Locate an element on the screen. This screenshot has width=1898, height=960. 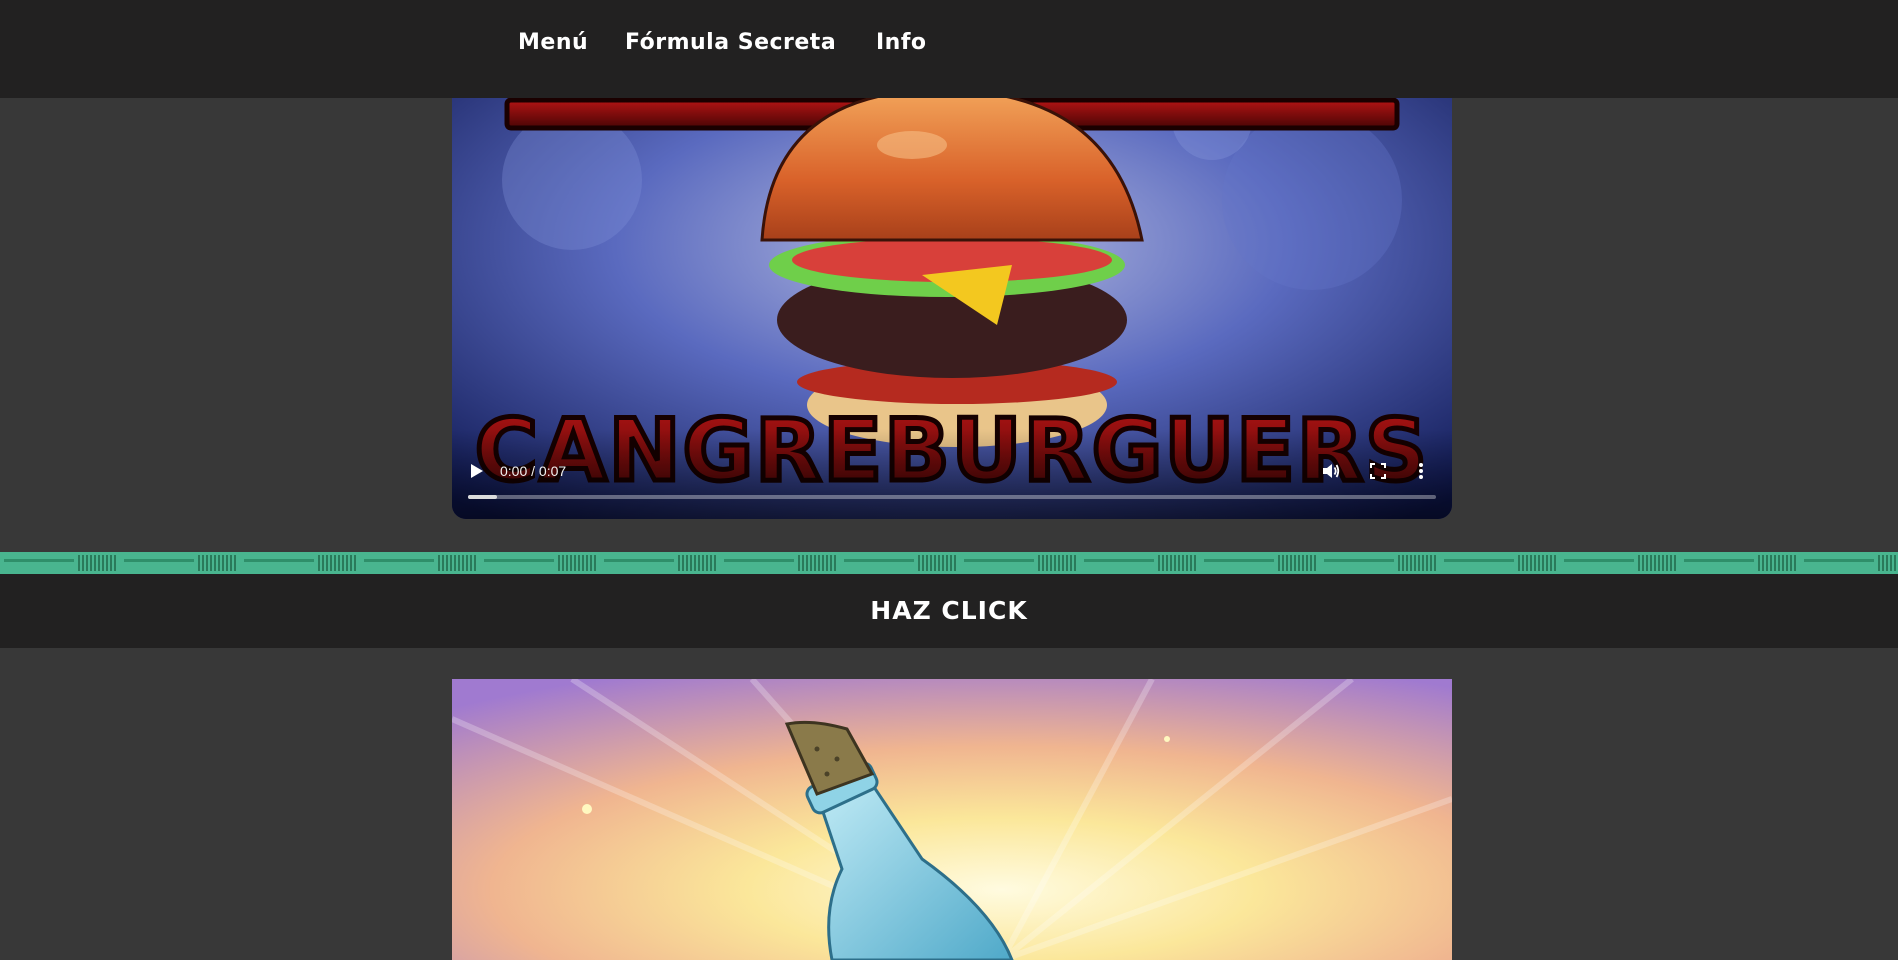
play-icon is located at coordinates (477, 473).